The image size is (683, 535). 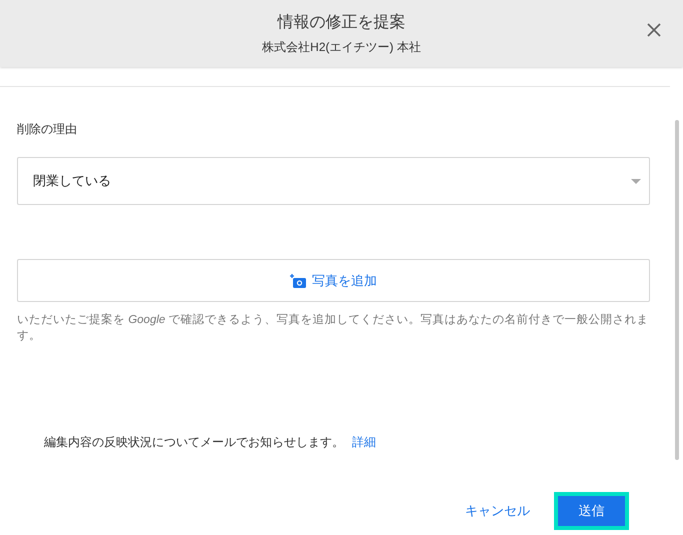 What do you see at coordinates (194, 442) in the screenshot?
I see `email-notice-text: 編集内容の反映状況についてメールでお知らせします。` at bounding box center [194, 442].